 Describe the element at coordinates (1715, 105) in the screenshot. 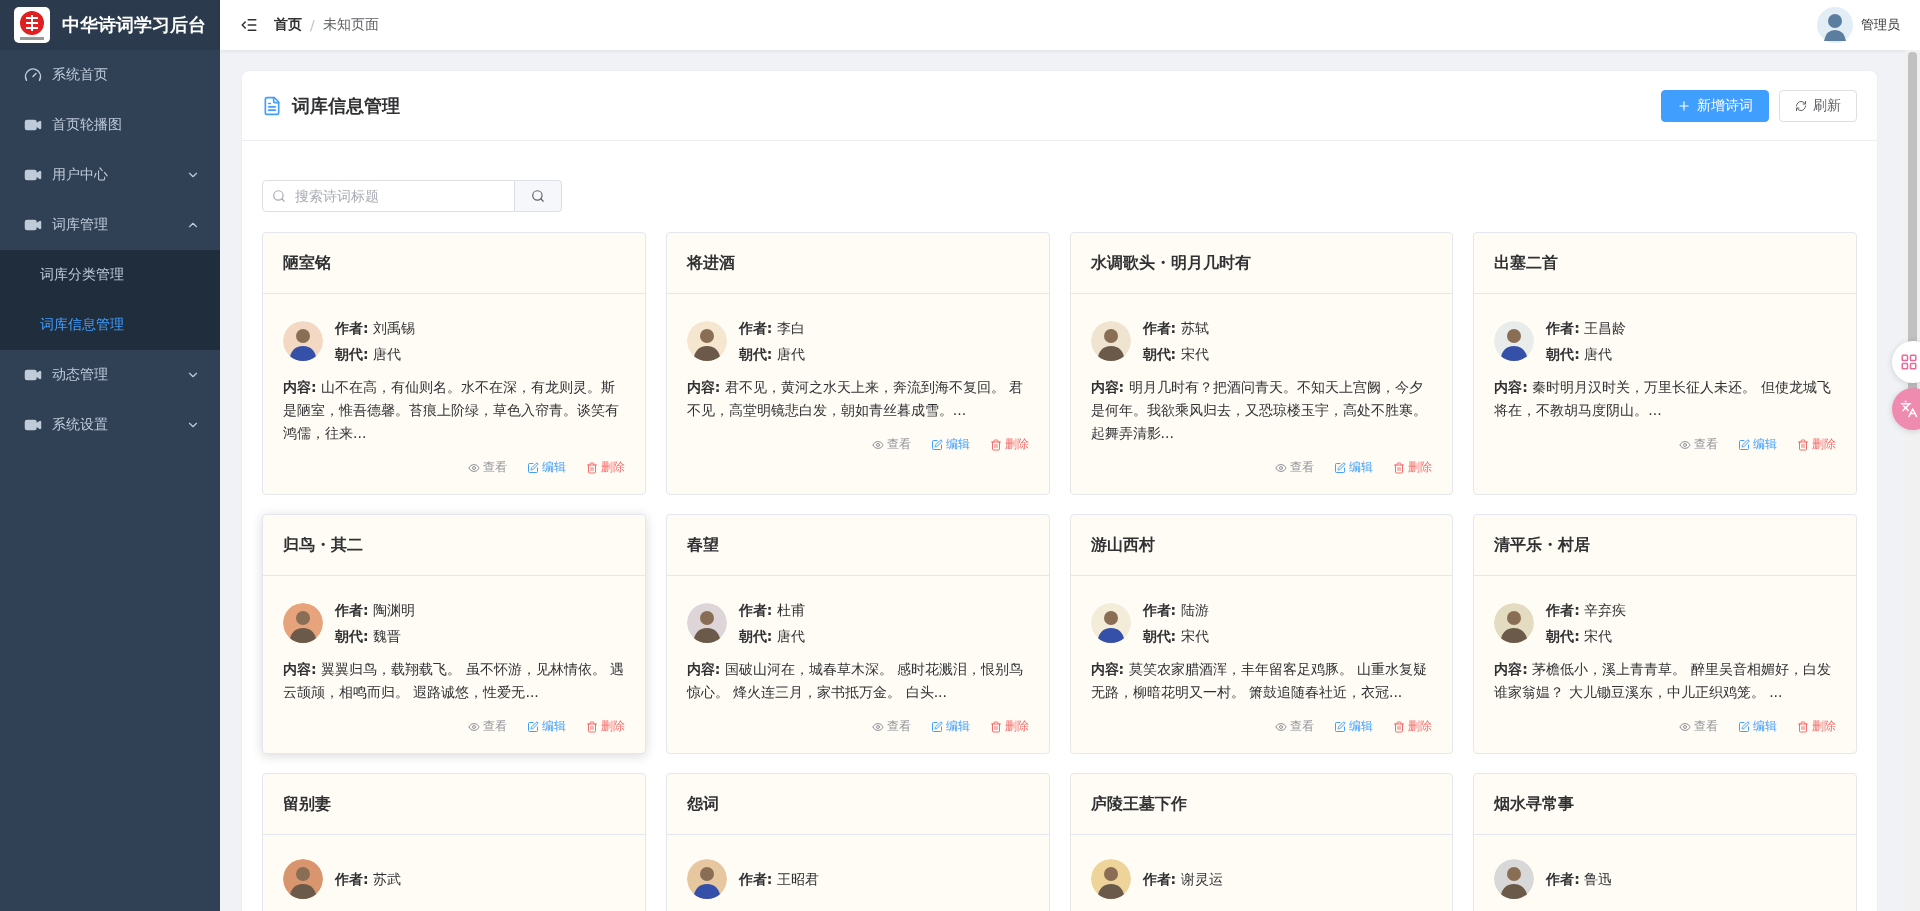

I see `add-button: 新增诗词` at that location.